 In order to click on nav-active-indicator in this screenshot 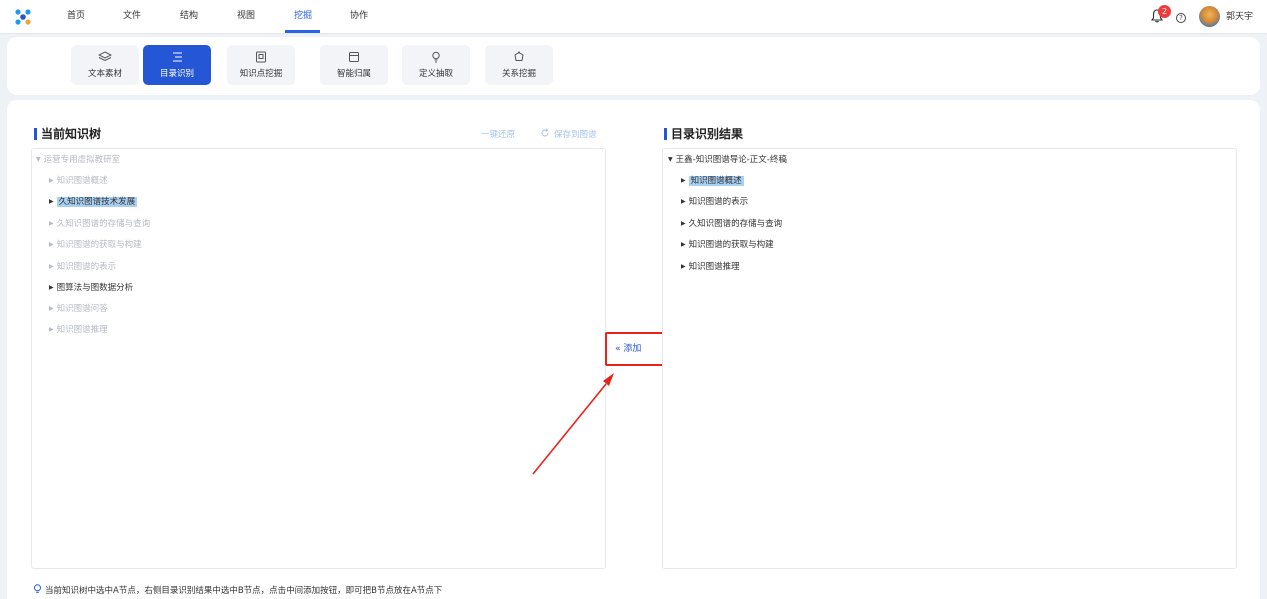, I will do `click(302, 31)`.